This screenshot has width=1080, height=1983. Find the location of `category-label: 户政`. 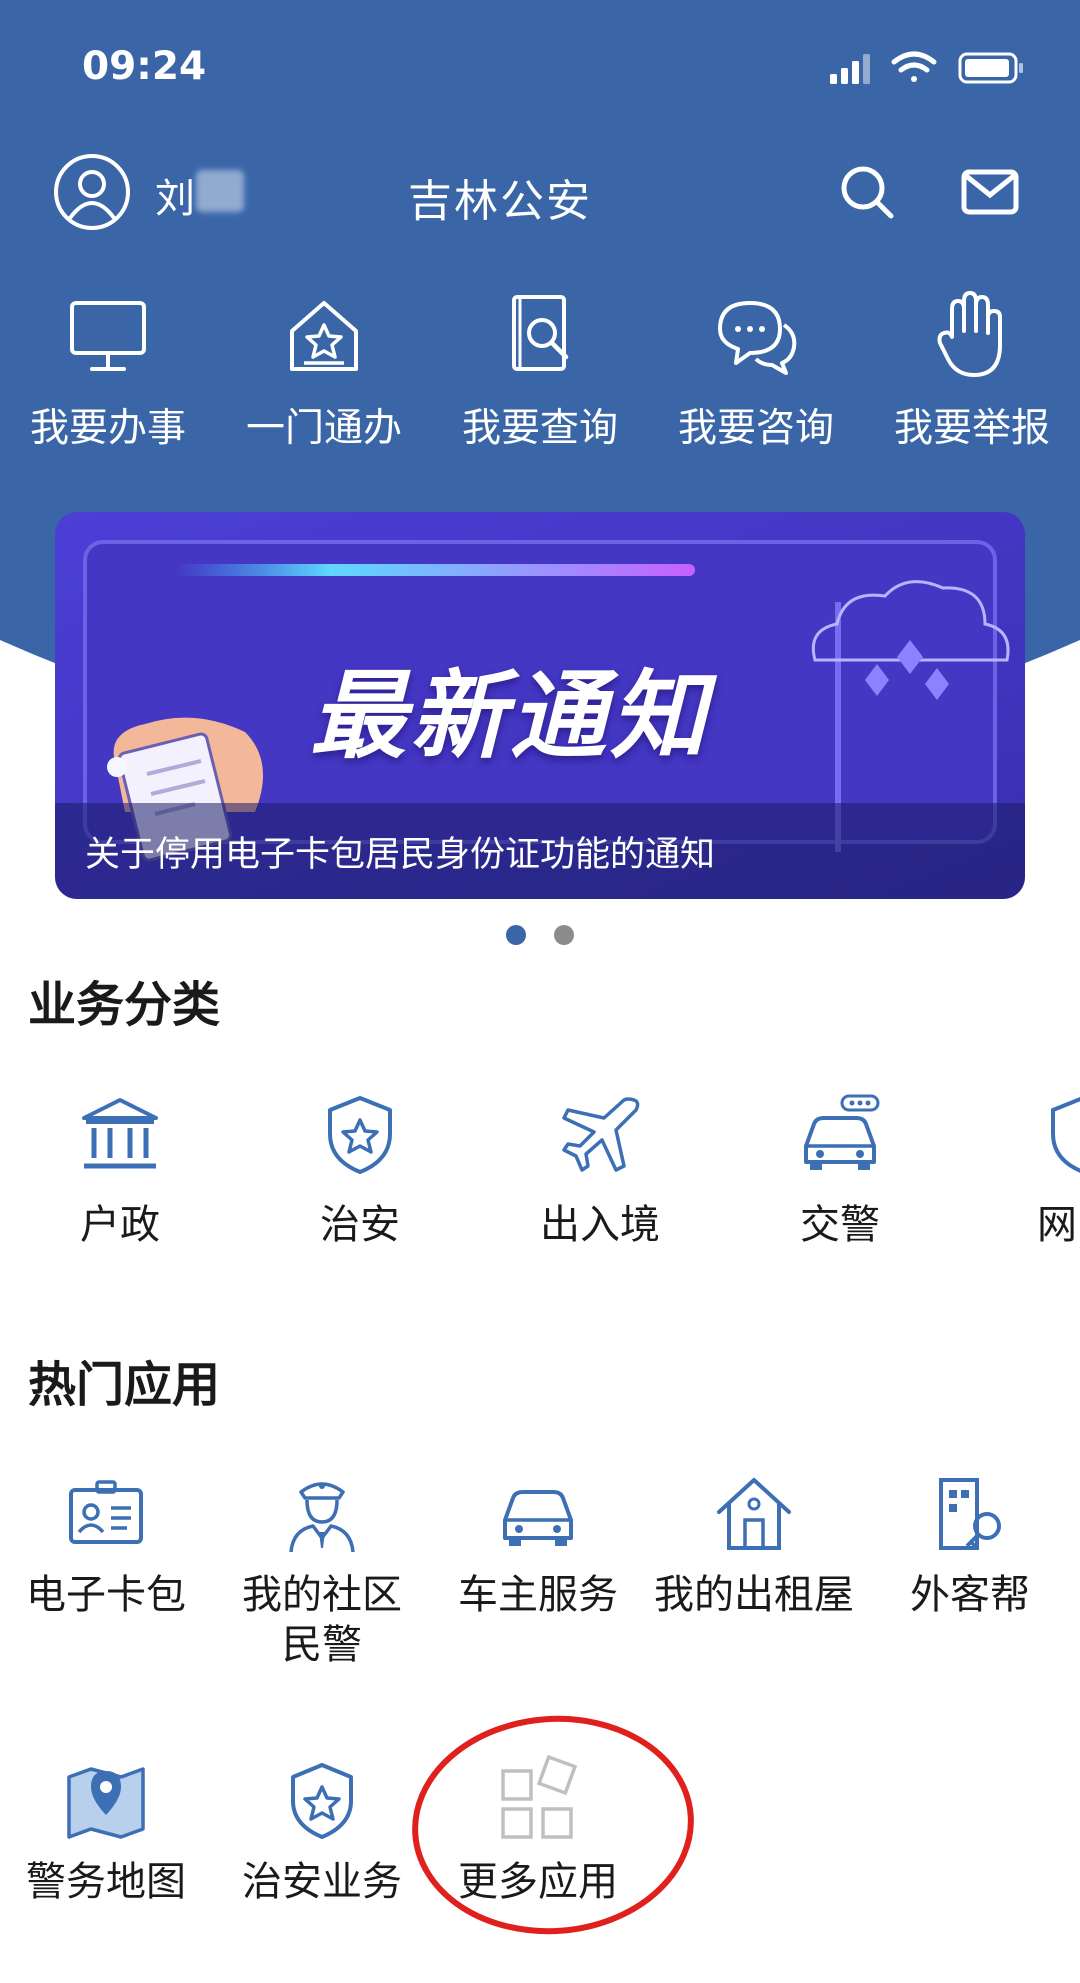

category-label: 户政 is located at coordinates (120, 1225).